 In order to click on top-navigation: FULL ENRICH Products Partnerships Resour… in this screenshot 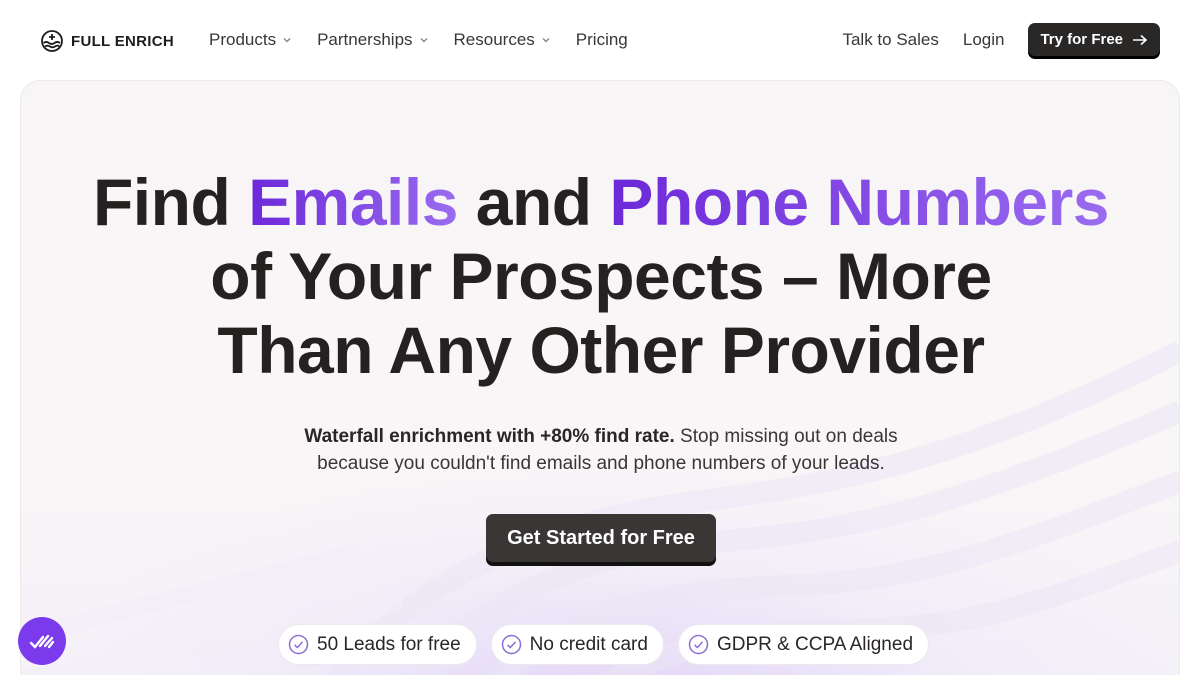, I will do `click(600, 40)`.